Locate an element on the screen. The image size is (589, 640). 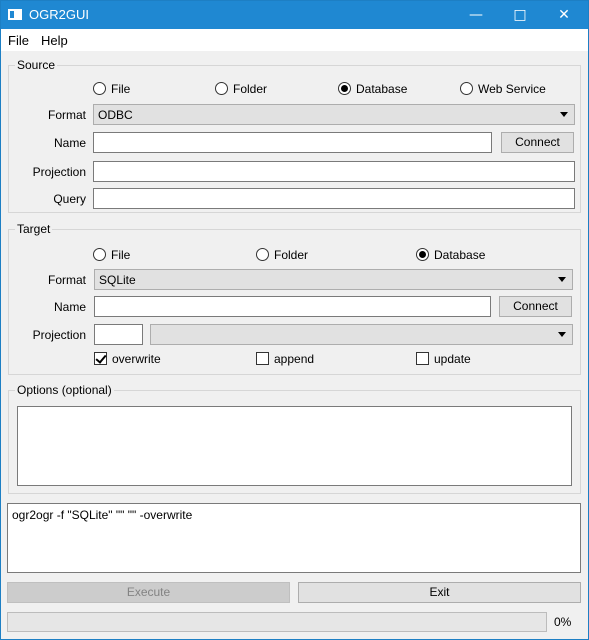
target-radio-database-label: Database is located at coordinates (460, 255).